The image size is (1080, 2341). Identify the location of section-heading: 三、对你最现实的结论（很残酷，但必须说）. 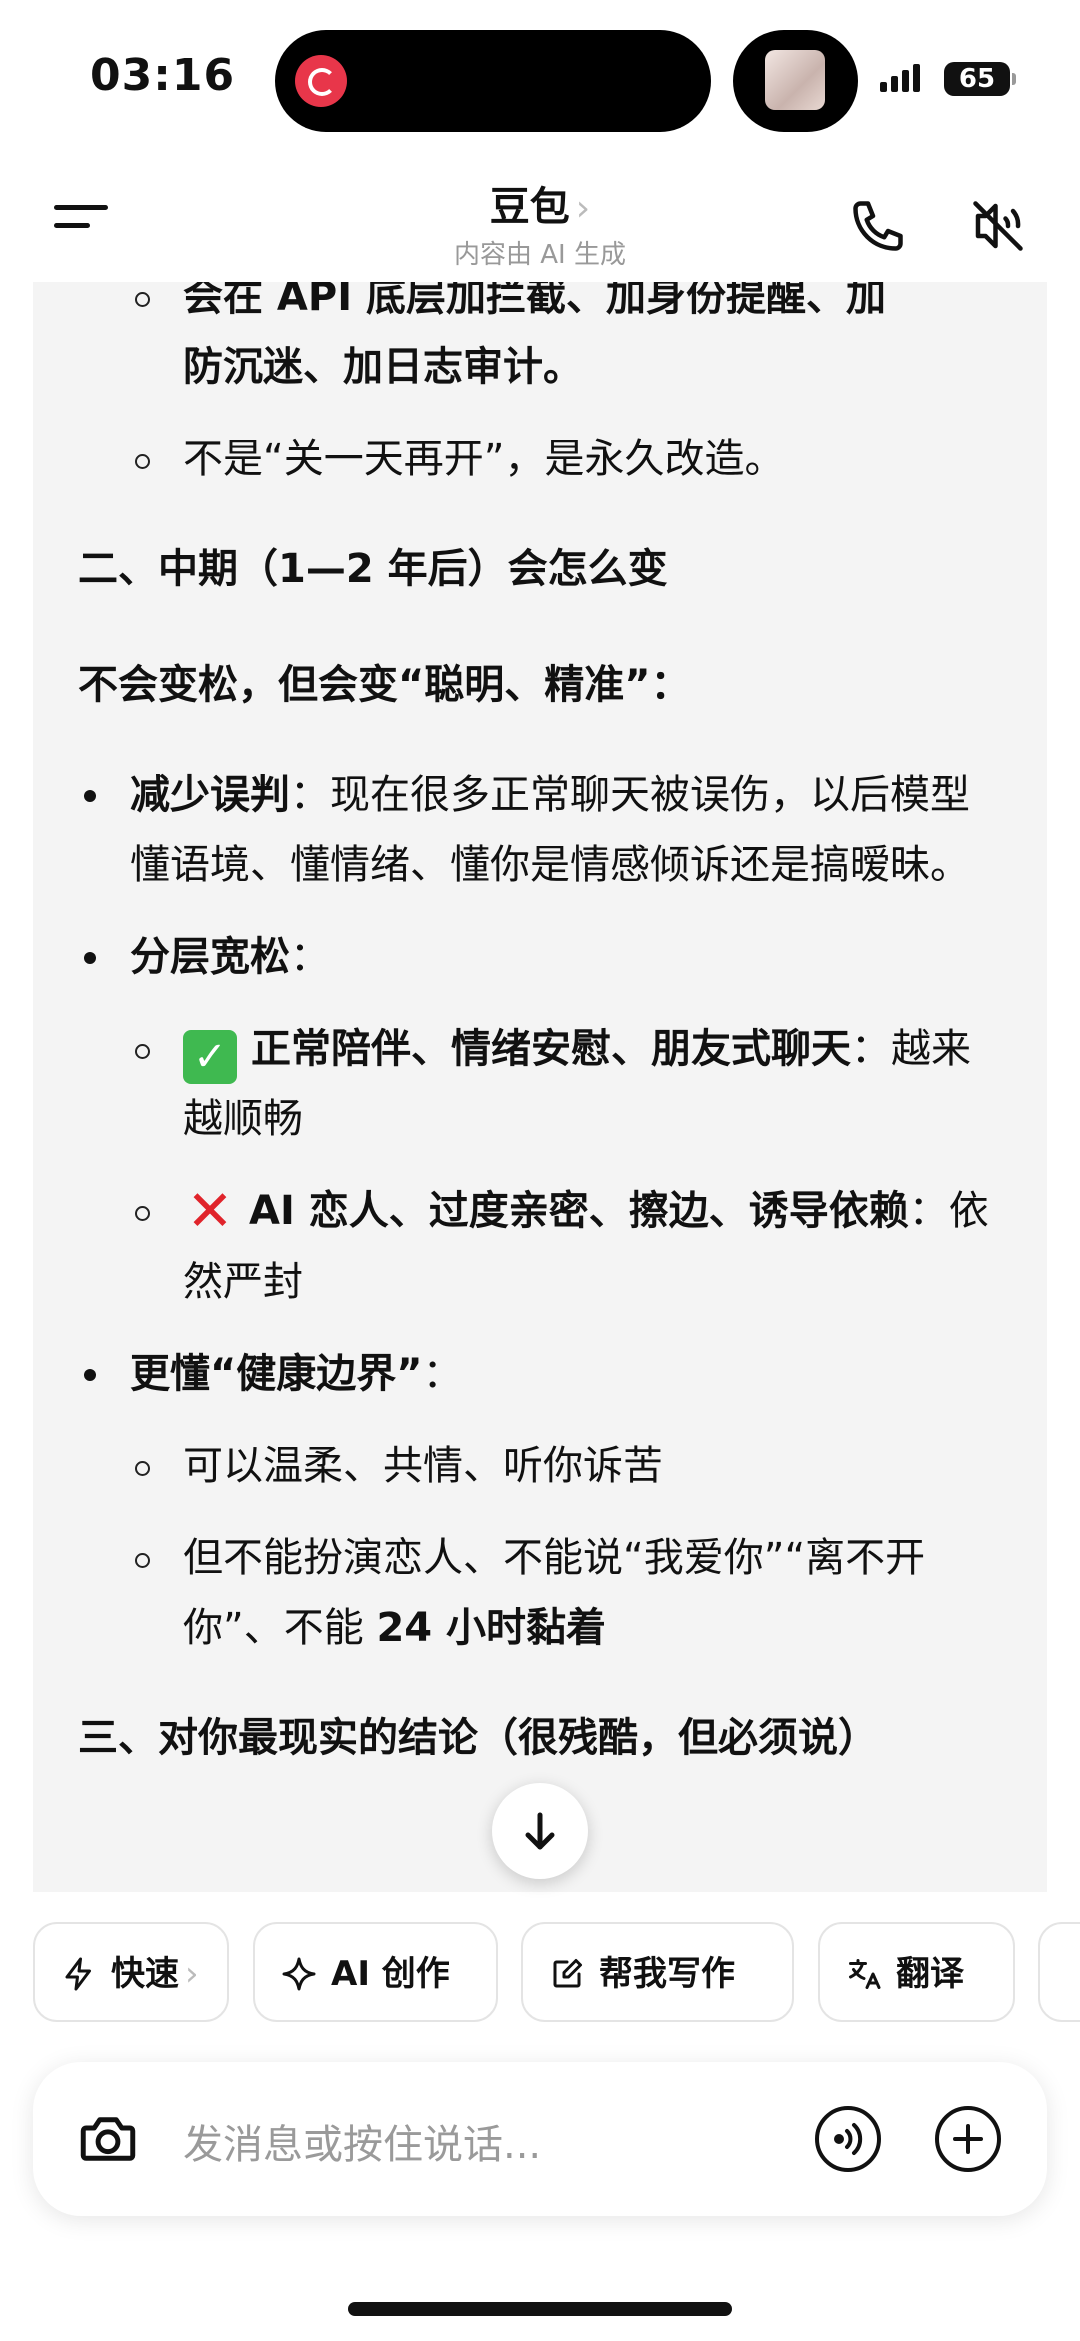
(478, 1738).